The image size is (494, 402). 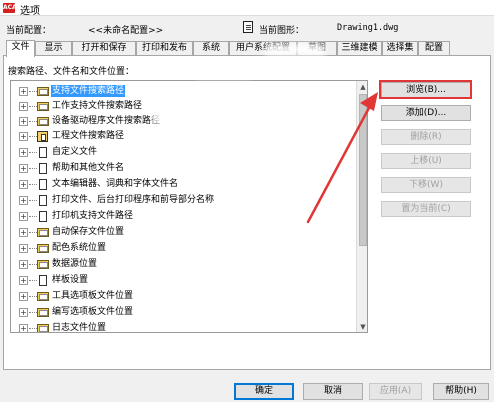 I want to click on tree-item-data-sources-location: + 数据源位置, so click(x=183, y=264).